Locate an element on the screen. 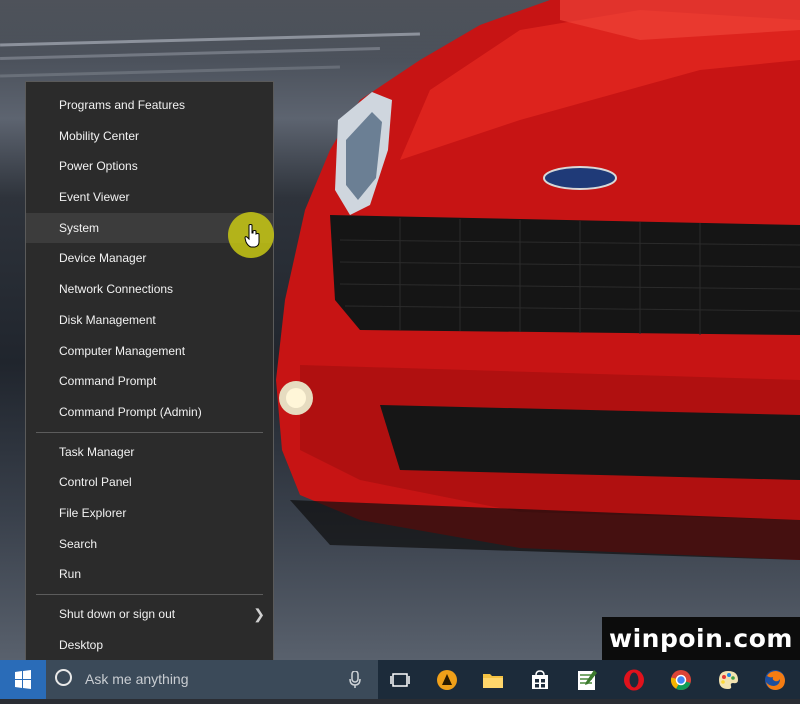  task-view-icon is located at coordinates (400, 679).